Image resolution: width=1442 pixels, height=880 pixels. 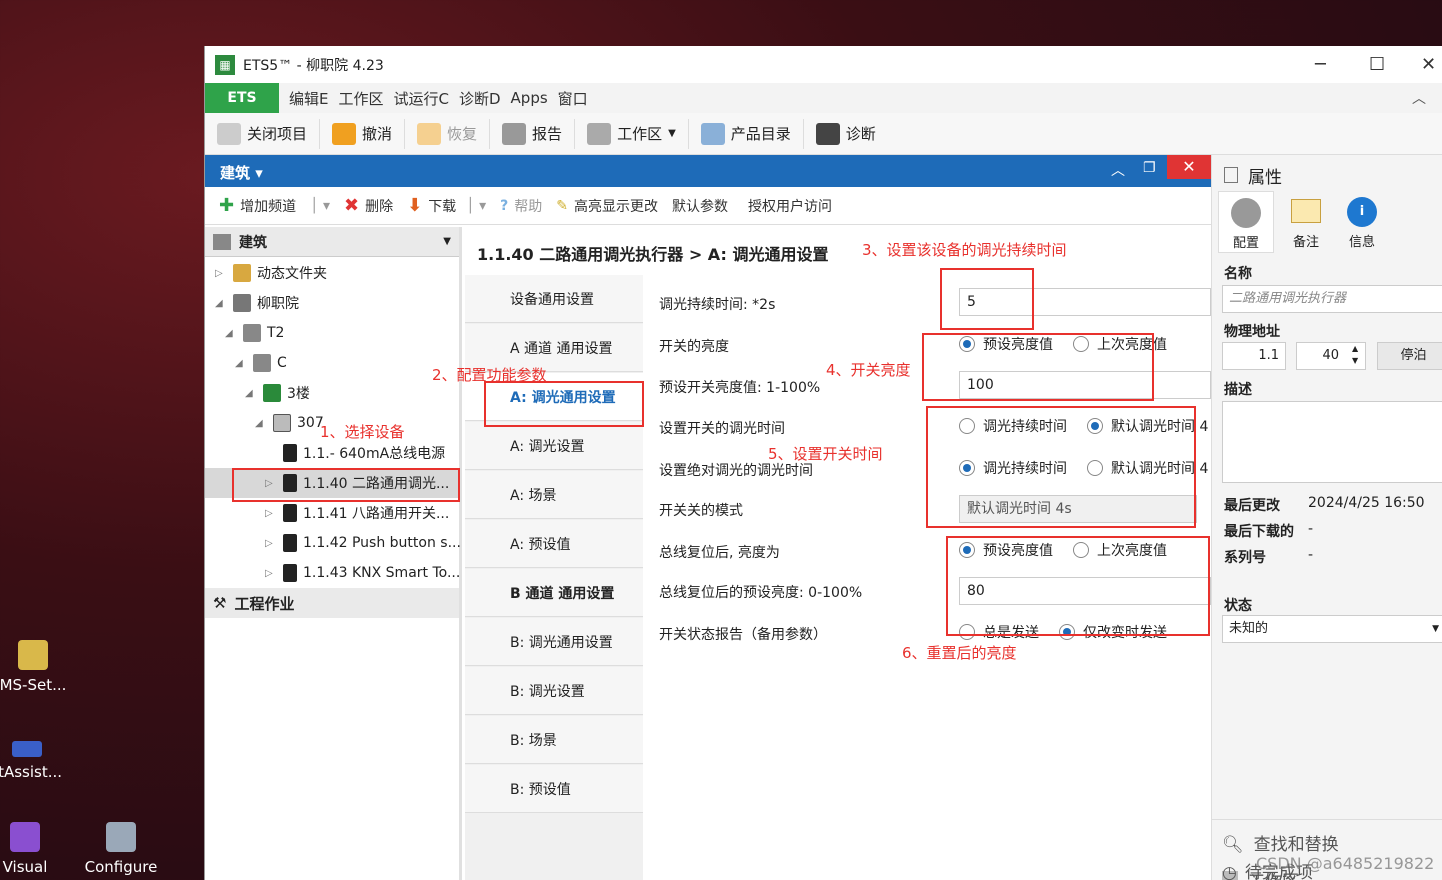 I want to click on add-channel-button: ✚ 增加频道, so click(x=257, y=205).